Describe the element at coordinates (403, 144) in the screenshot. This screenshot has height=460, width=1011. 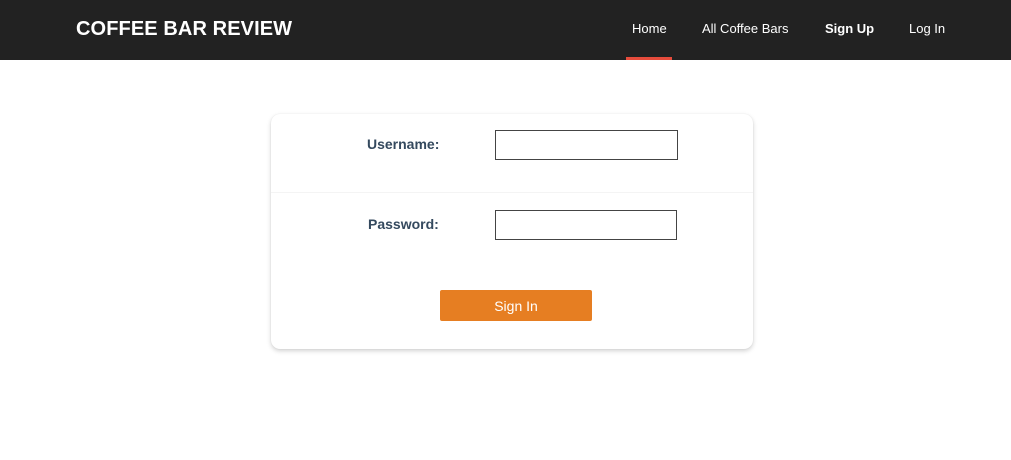
I see `username-label: Username:` at that location.